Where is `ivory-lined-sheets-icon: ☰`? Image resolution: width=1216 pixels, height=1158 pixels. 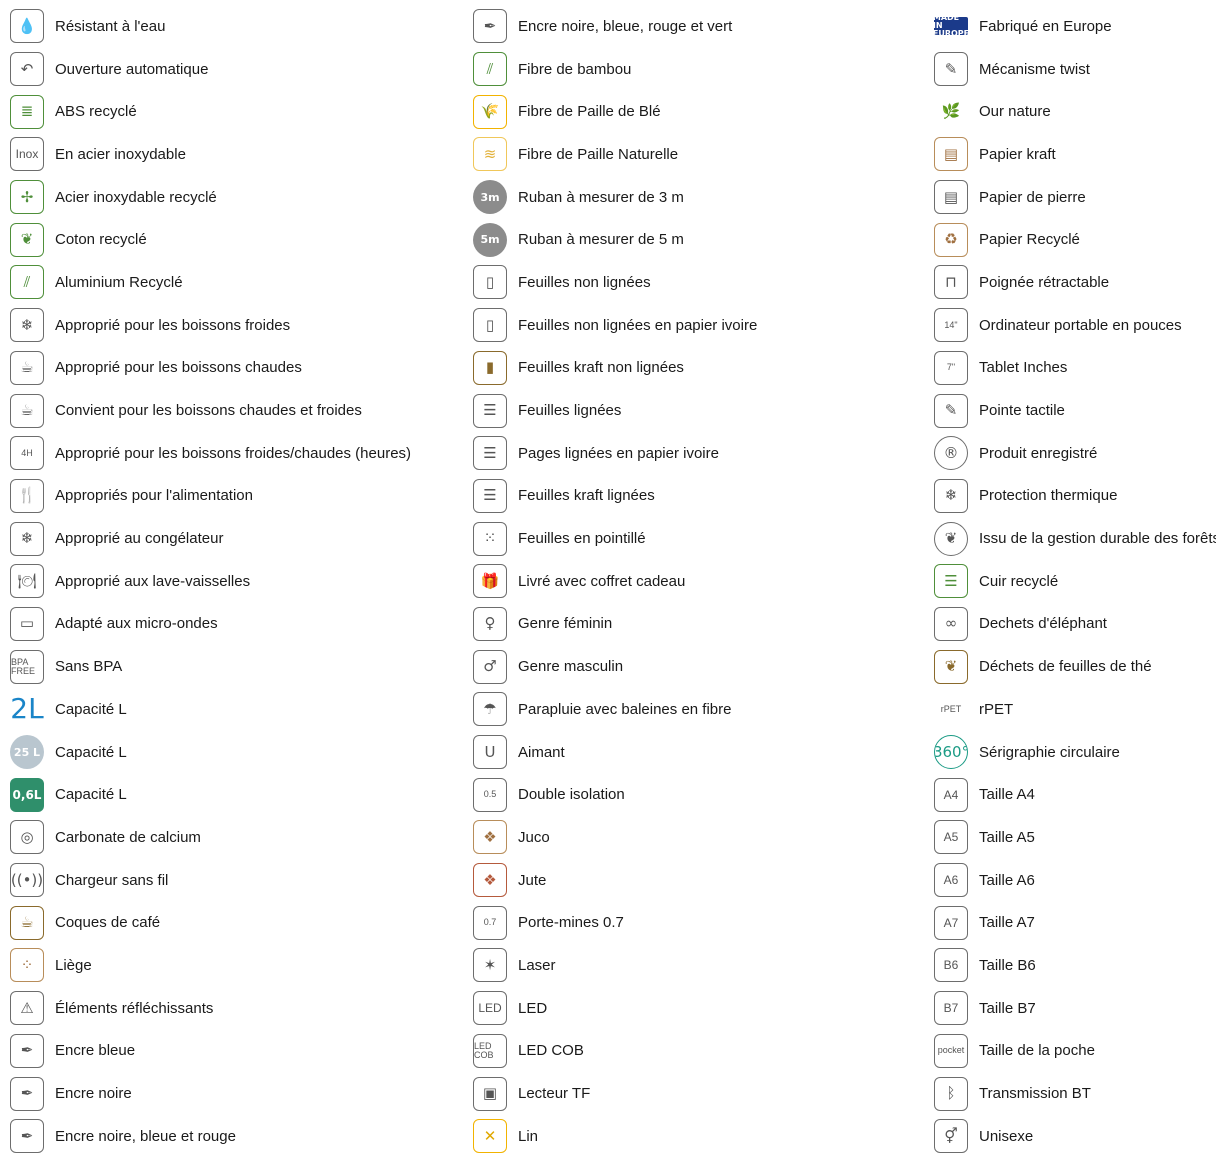 ivory-lined-sheets-icon: ☰ is located at coordinates (490, 453).